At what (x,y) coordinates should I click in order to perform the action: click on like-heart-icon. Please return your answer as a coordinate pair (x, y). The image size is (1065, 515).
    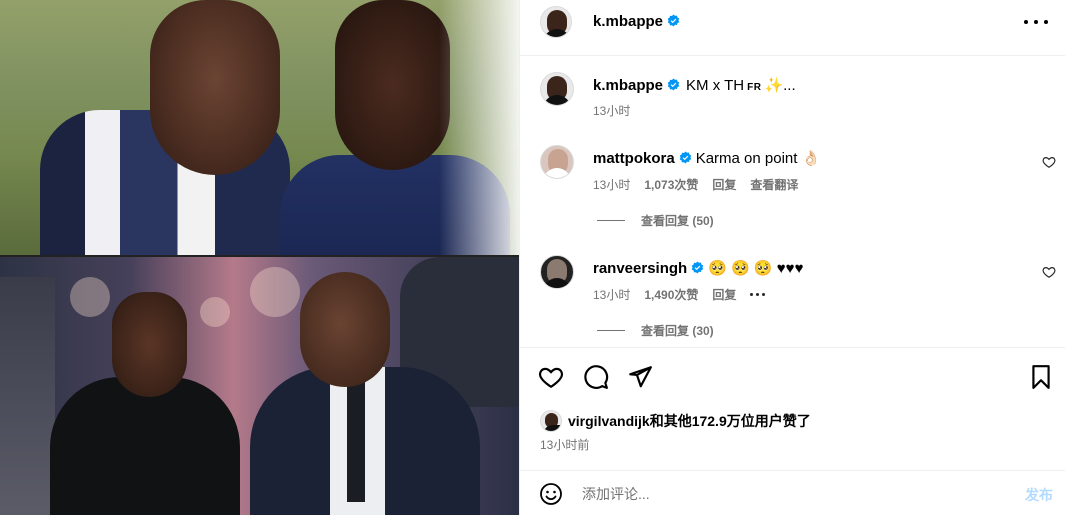
    Looking at the image, I should click on (551, 377).